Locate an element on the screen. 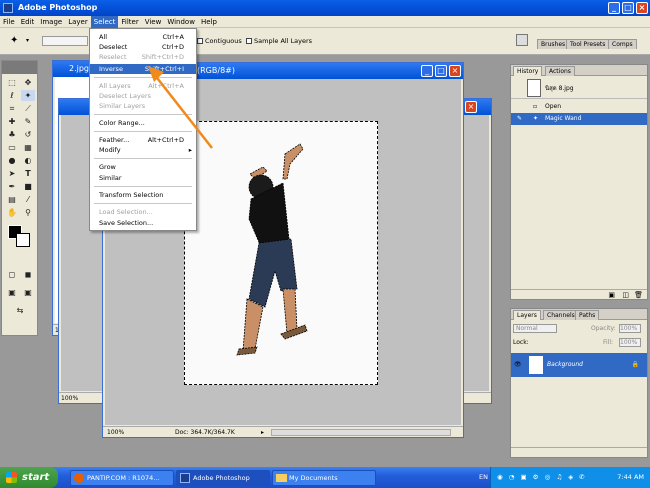  move-tool-icon: ✥ is located at coordinates (28, 82).